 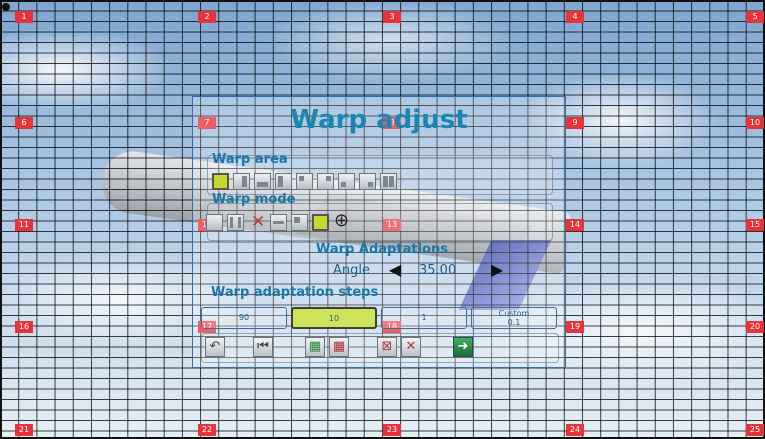 I want to click on undo-icon: ↶, so click(x=215, y=347).